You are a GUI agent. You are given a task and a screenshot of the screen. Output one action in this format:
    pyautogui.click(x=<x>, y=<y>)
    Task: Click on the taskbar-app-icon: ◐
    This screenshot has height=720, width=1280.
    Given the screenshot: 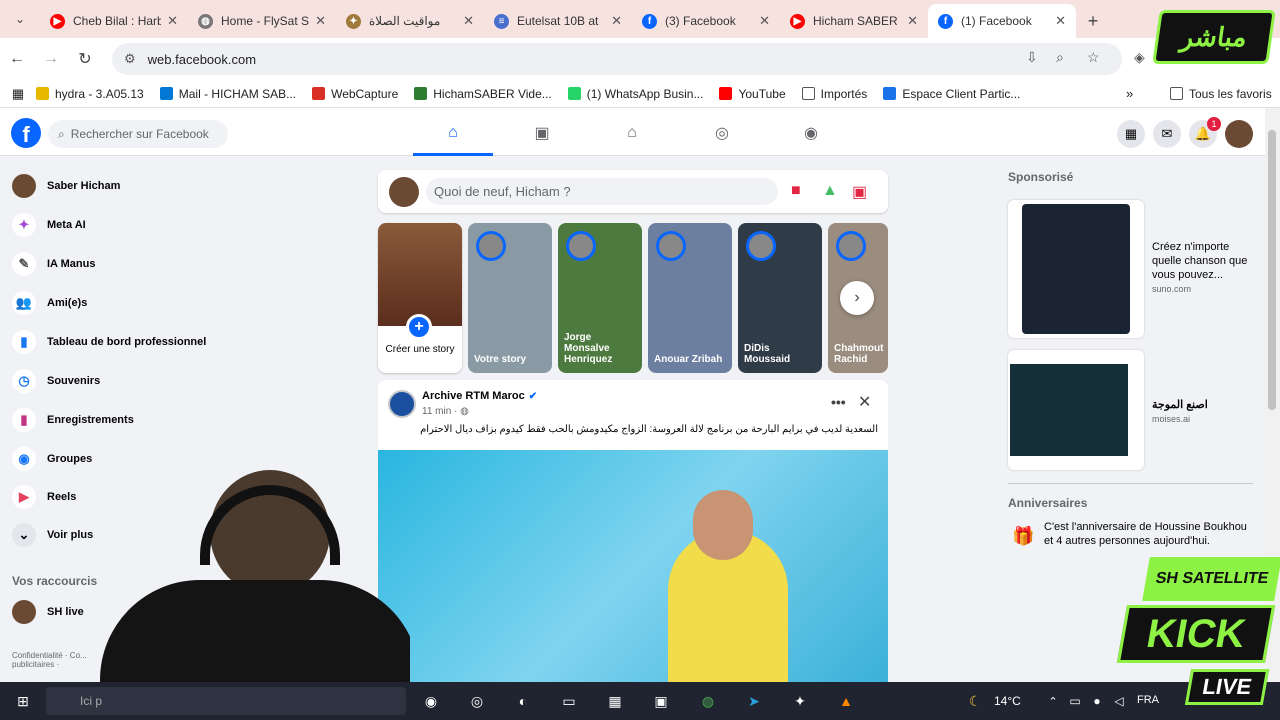 What is the action you would take?
    pyautogui.click(x=523, y=701)
    